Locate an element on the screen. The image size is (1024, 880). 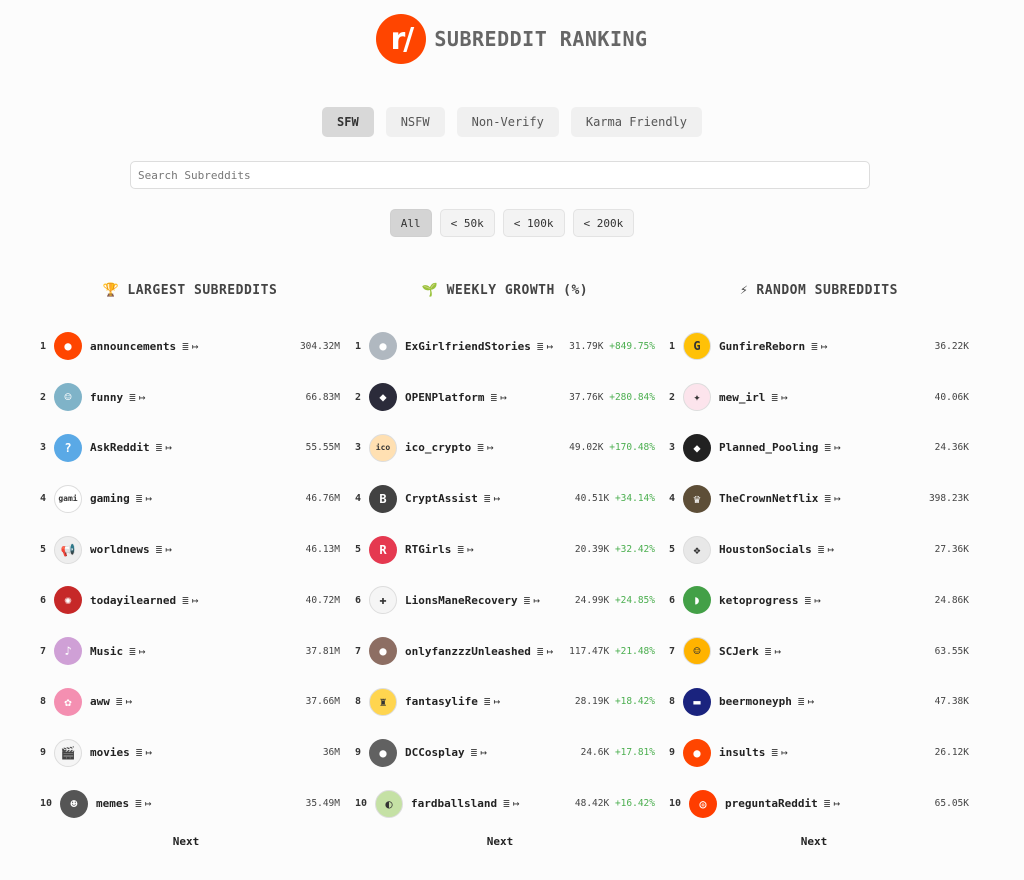
avatar: B is located at coordinates (383, 498).